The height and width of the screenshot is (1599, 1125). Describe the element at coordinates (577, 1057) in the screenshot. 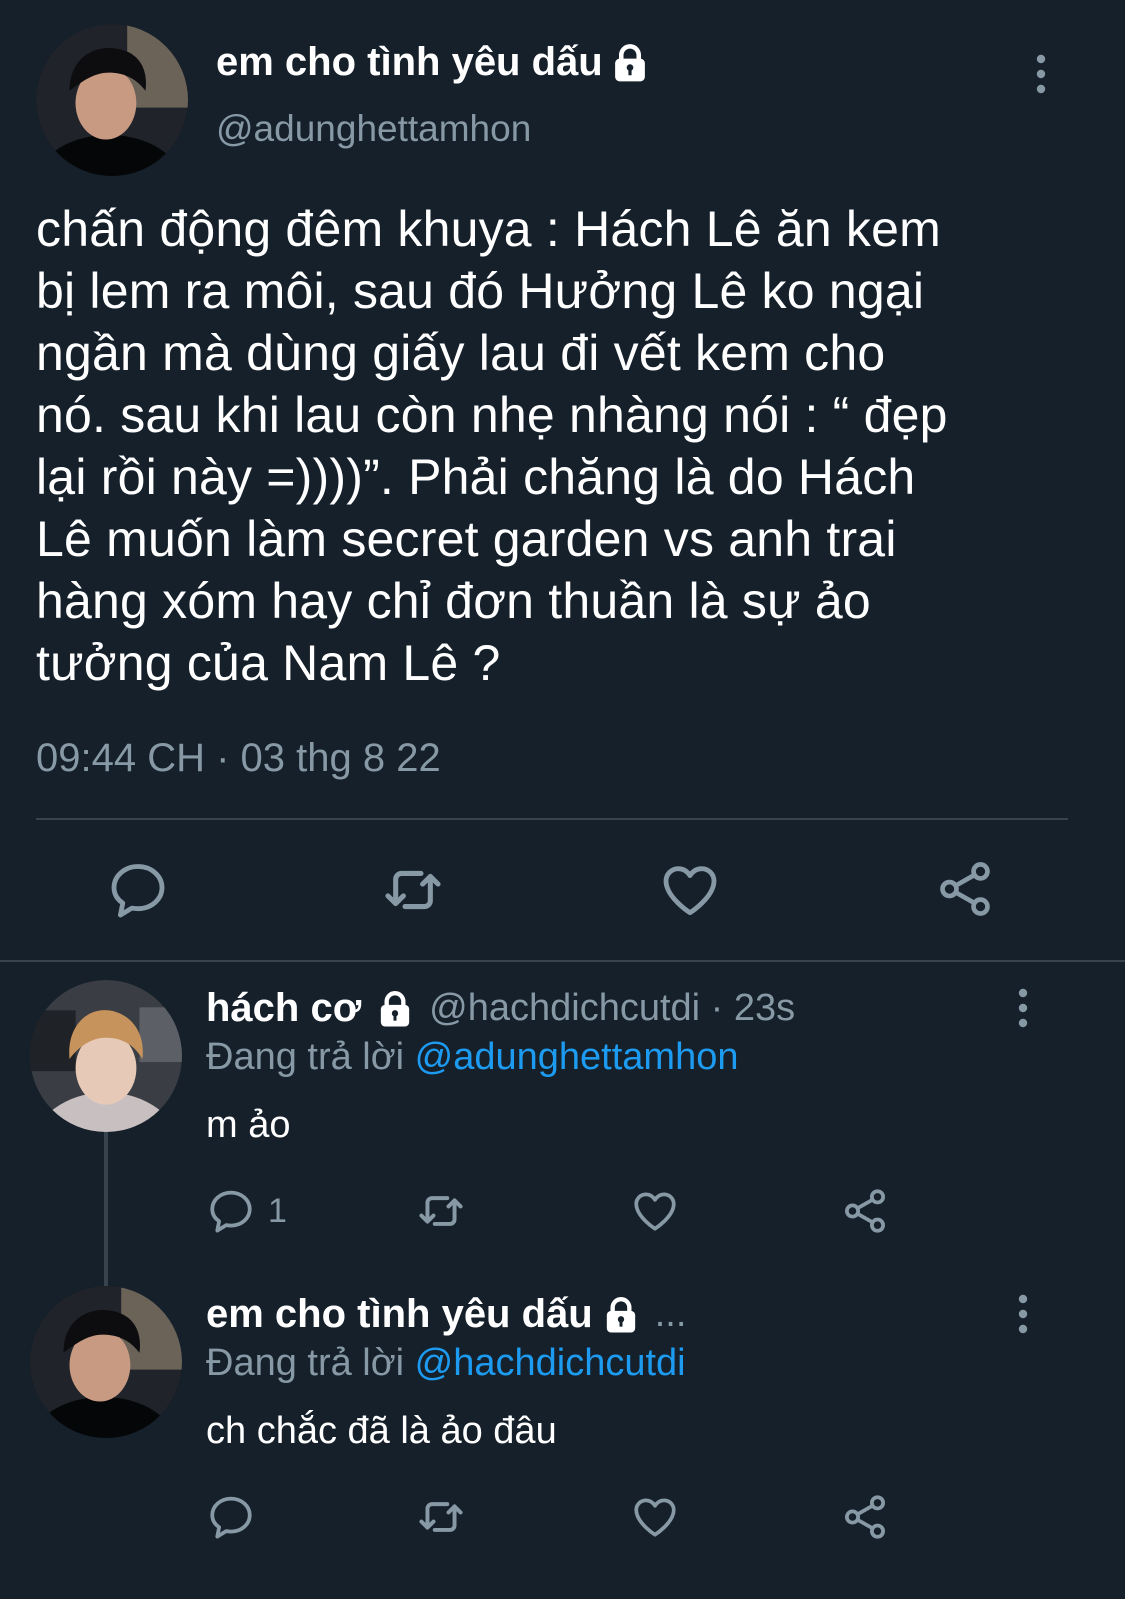

I see `mention-link: @adunghettamhon` at that location.